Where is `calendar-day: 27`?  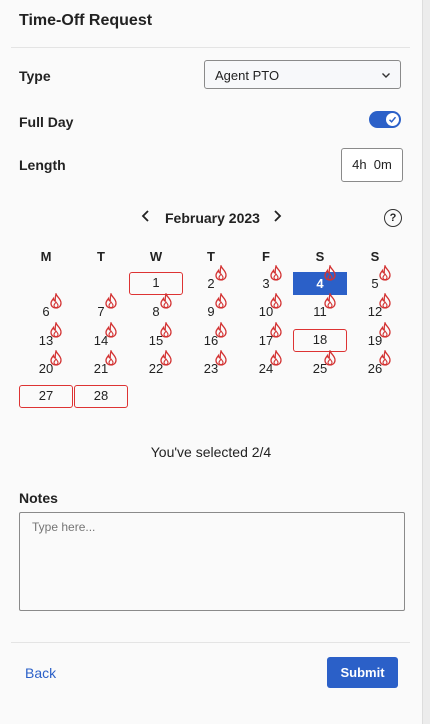 calendar-day: 27 is located at coordinates (46, 396).